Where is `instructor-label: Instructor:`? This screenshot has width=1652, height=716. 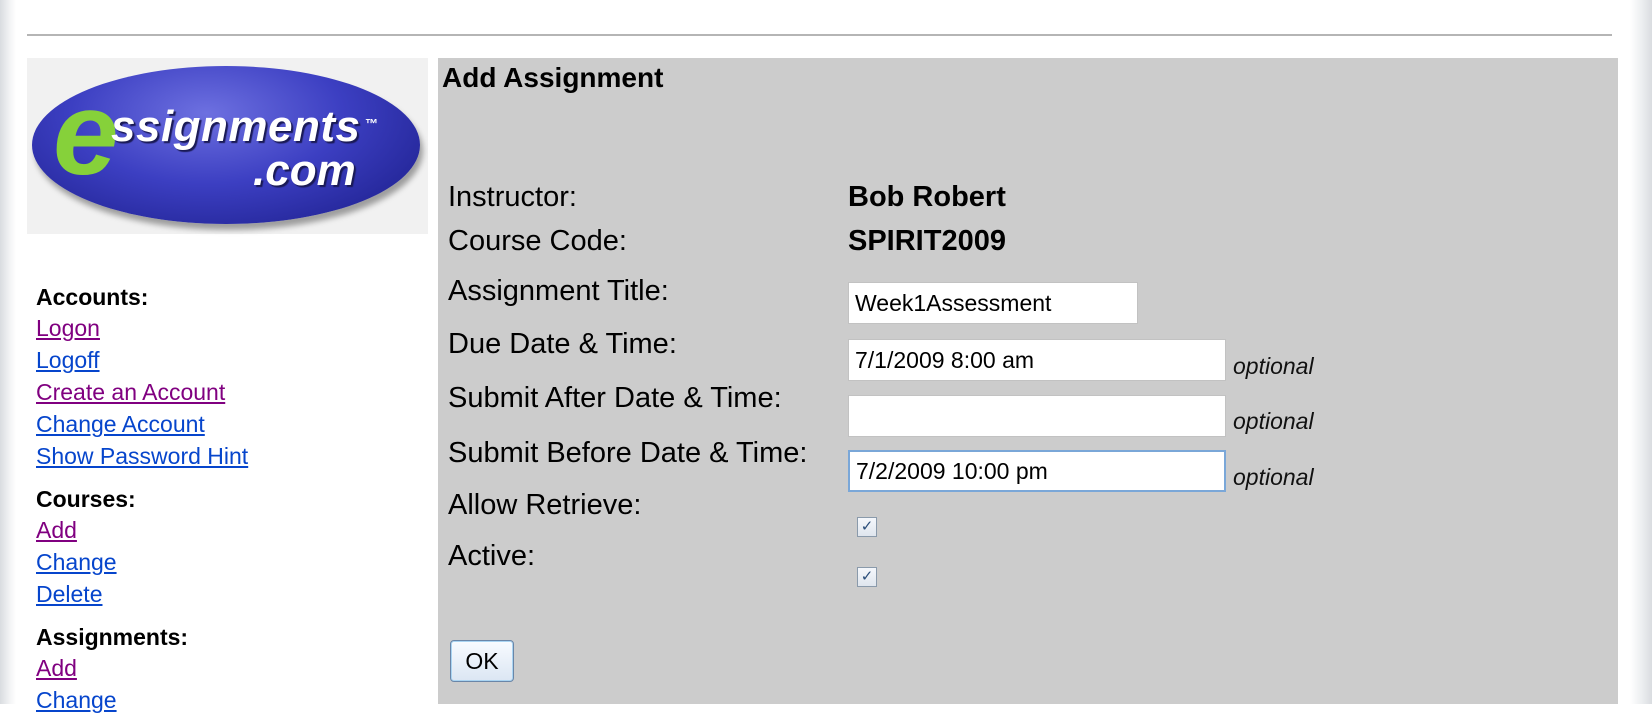
instructor-label: Instructor: is located at coordinates (512, 197).